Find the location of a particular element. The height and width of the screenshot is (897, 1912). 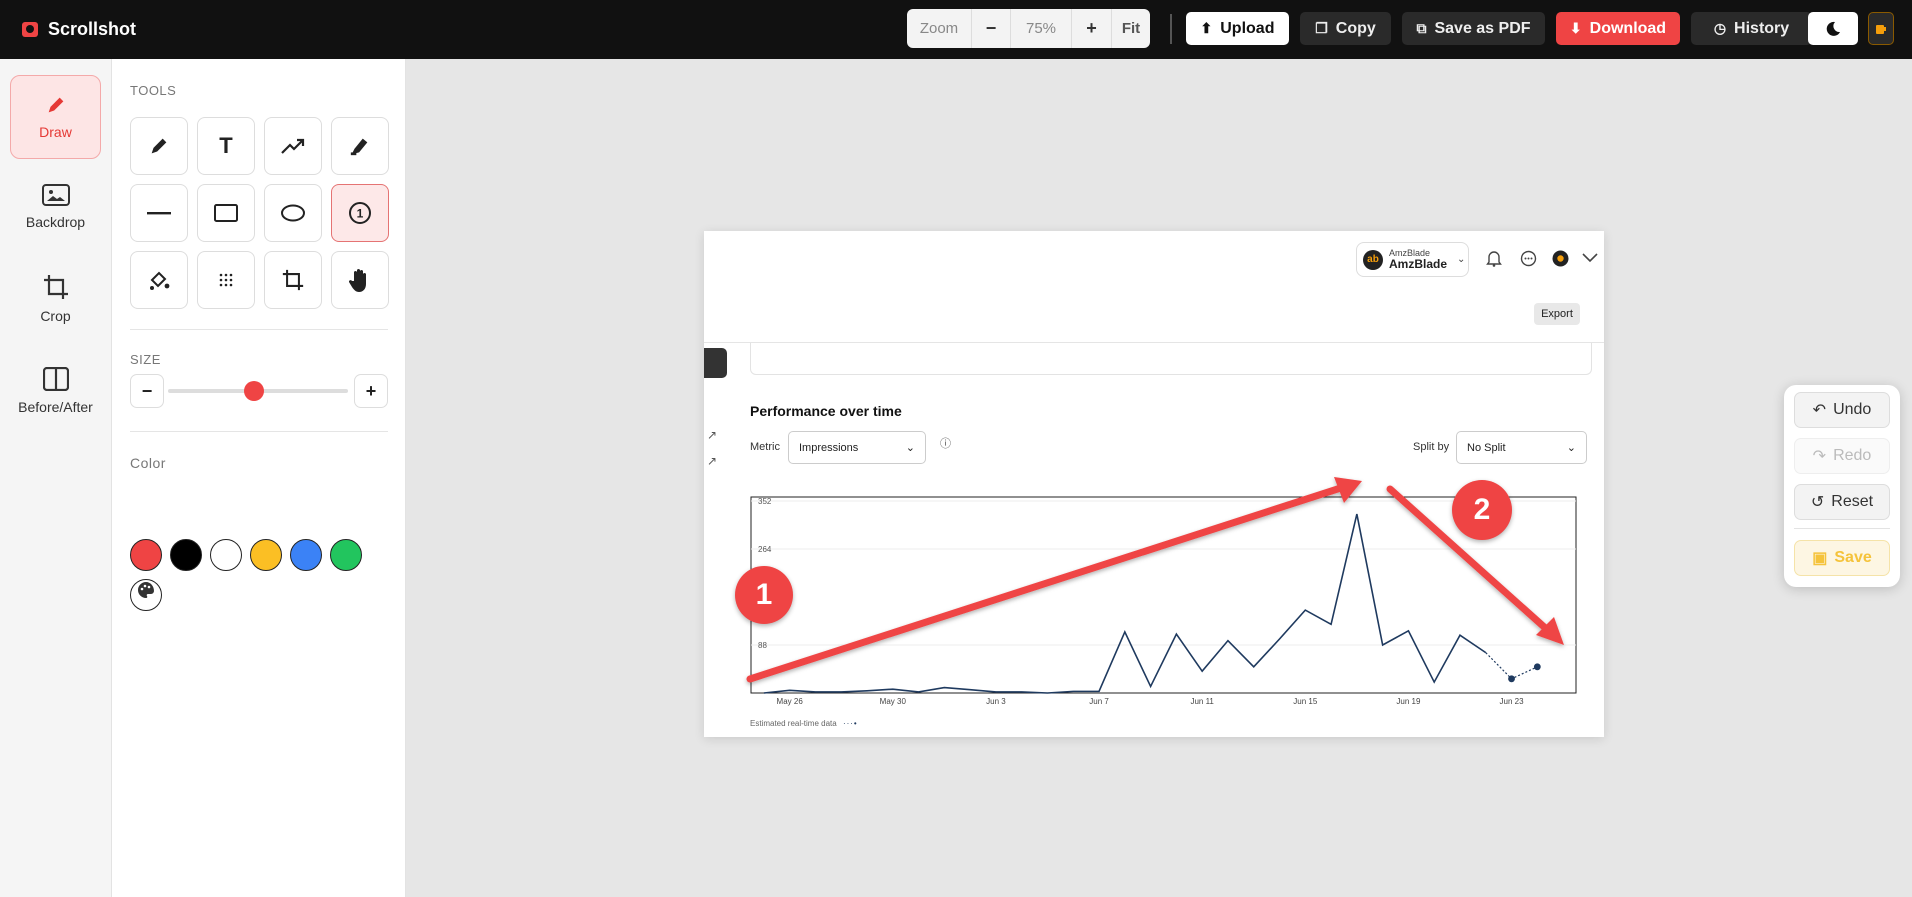

x-tick-label: Jun 23 is located at coordinates (1512, 701).